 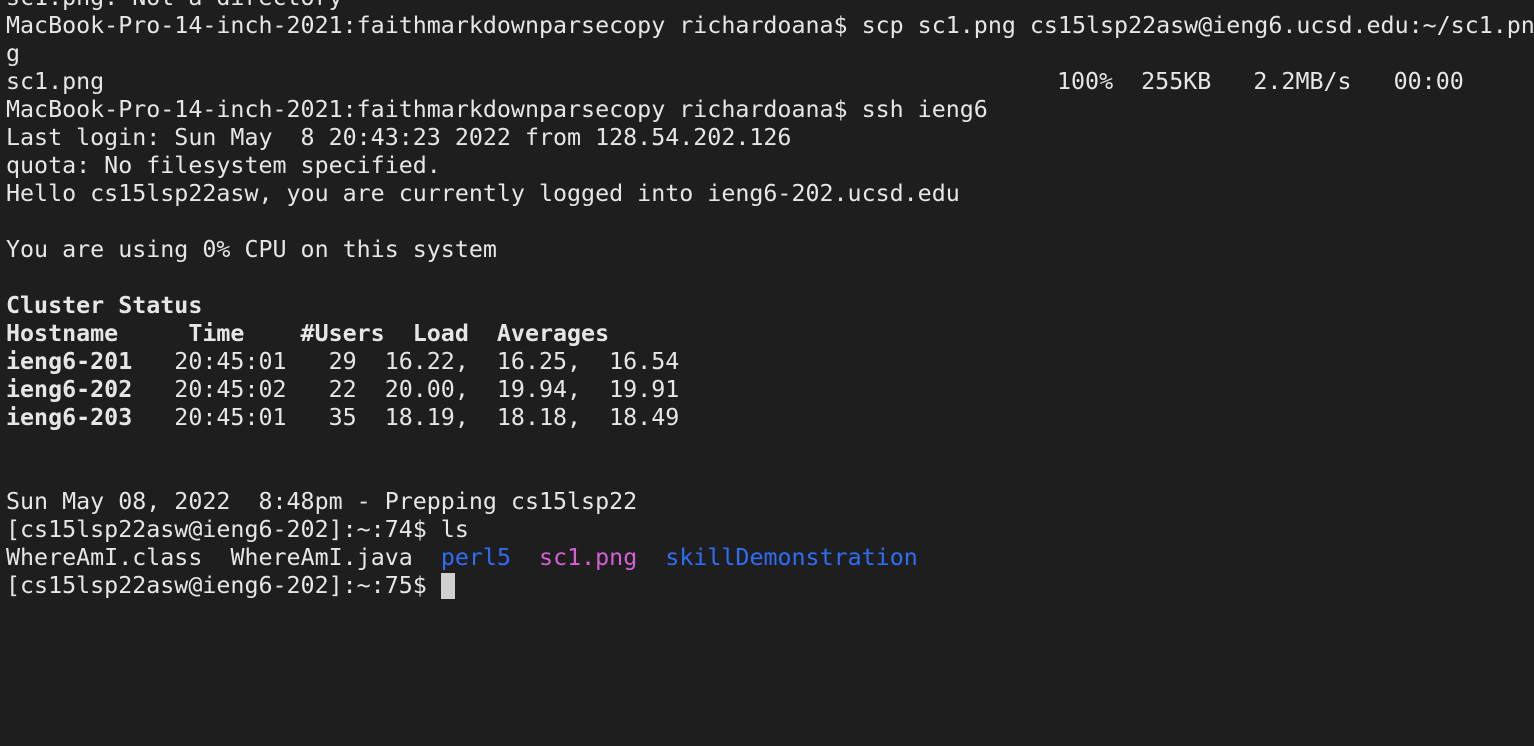 What do you see at coordinates (251, 249) in the screenshot?
I see `cpu-usage-line: You are using 0% CPU on this system` at bounding box center [251, 249].